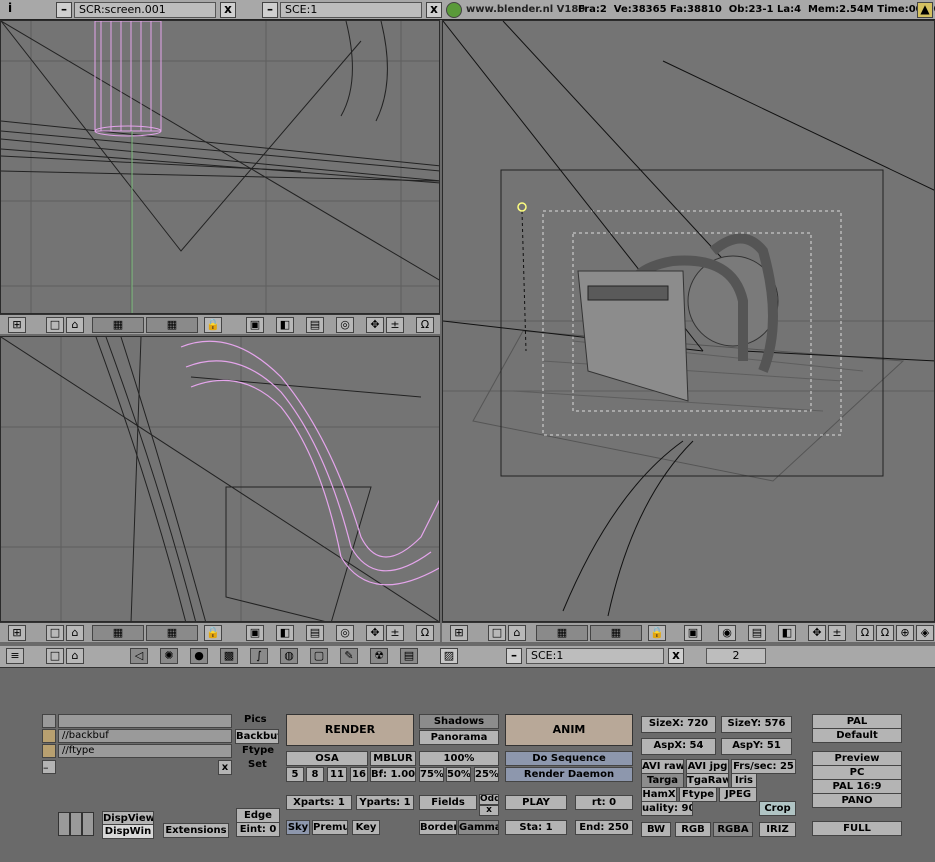  I want to click on anim-button: ANIM, so click(569, 730).